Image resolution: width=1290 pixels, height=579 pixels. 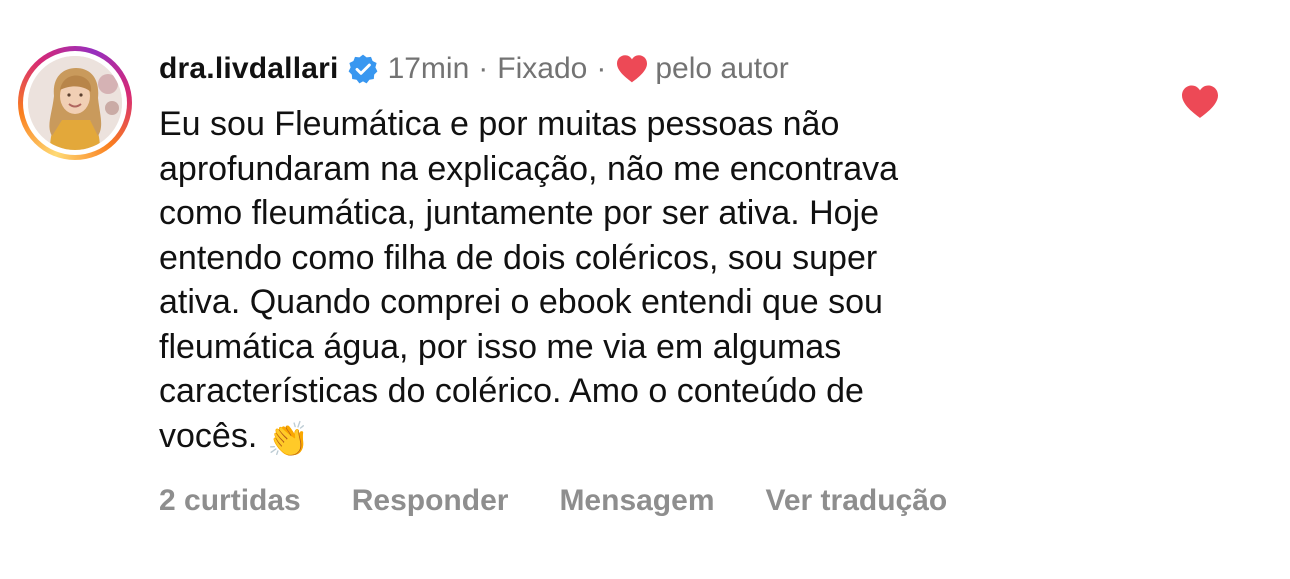 What do you see at coordinates (542, 68) in the screenshot?
I see `pinned-label: Fixado` at bounding box center [542, 68].